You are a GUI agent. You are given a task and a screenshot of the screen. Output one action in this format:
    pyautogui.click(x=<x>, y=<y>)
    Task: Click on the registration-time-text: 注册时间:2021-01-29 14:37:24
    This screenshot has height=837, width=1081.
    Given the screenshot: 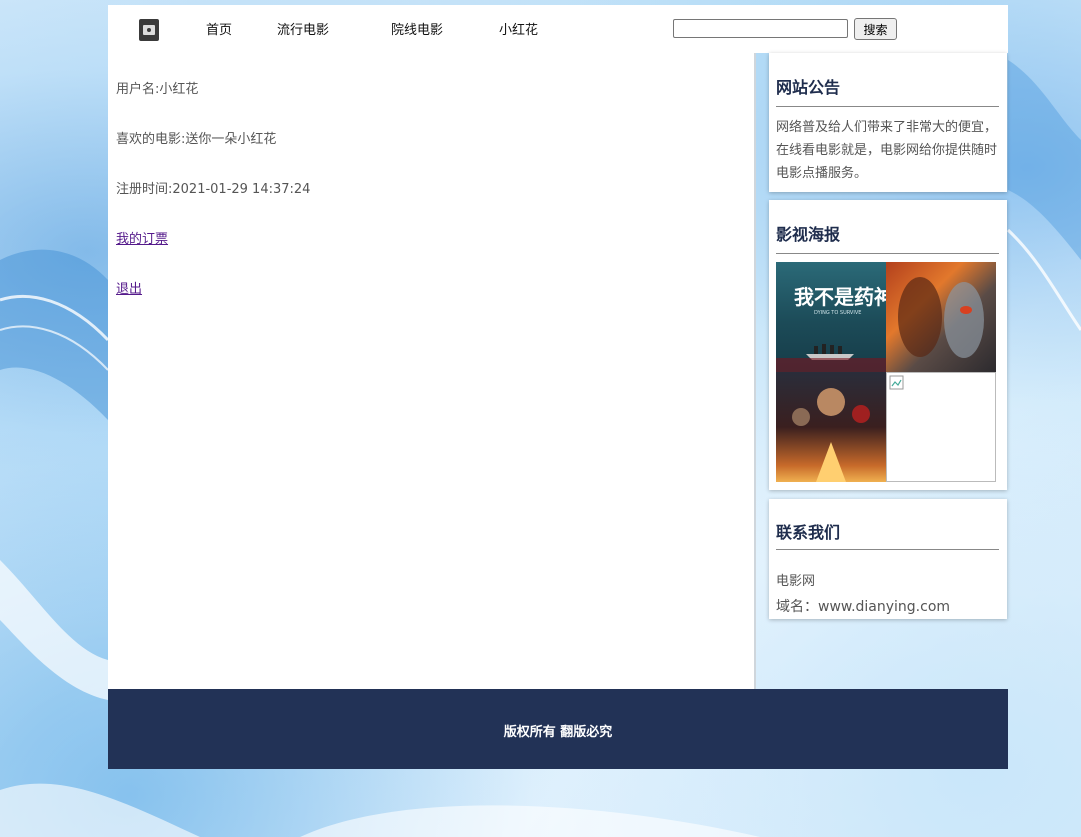 What is the action you would take?
    pyautogui.click(x=213, y=189)
    